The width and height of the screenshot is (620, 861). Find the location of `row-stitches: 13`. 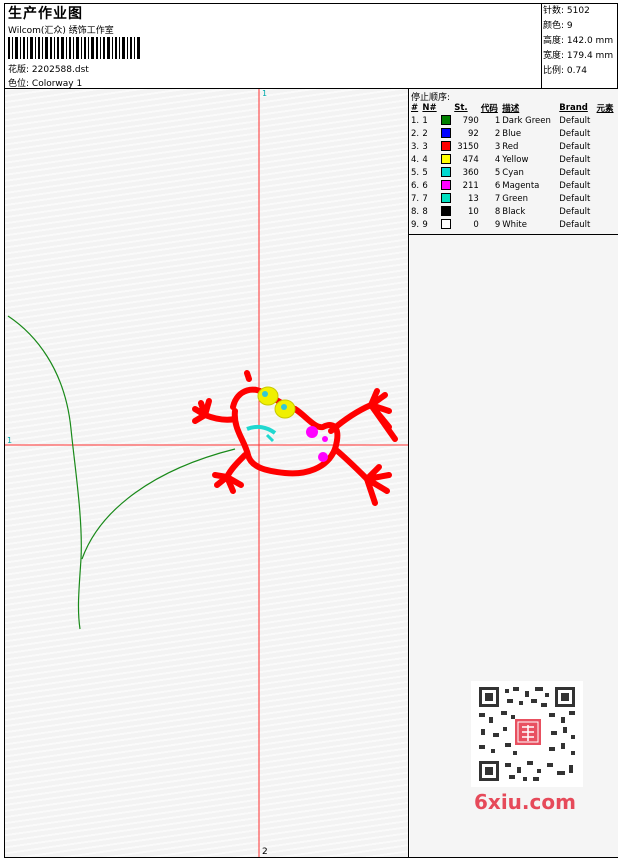

row-stitches: 13 is located at coordinates (473, 198).